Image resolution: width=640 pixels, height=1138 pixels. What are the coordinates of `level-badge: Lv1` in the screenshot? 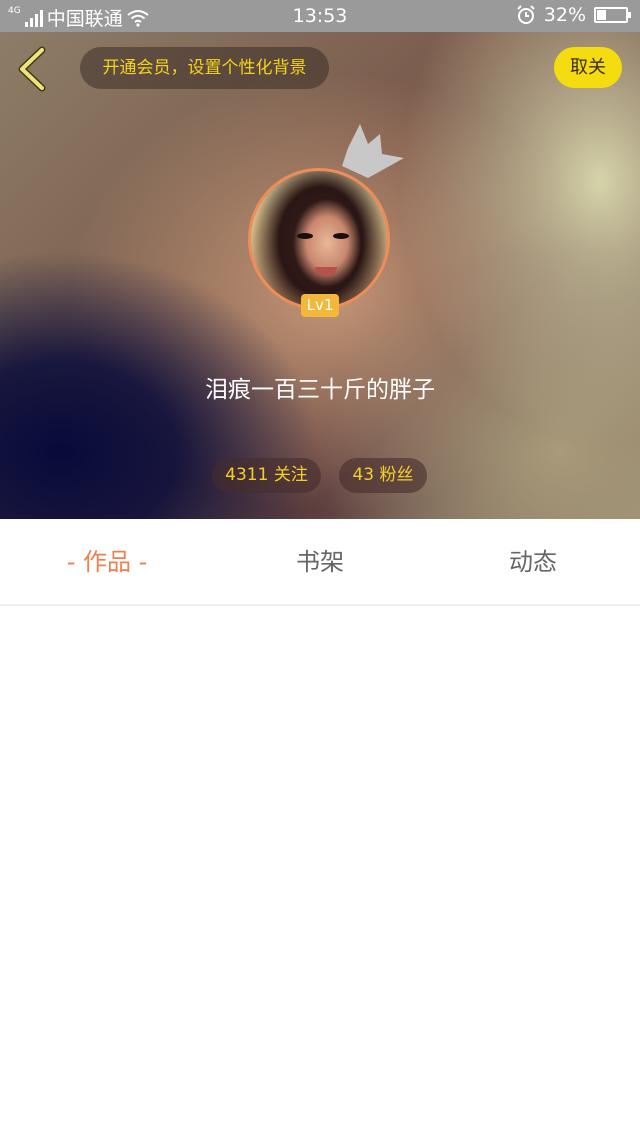 It's located at (320, 305).